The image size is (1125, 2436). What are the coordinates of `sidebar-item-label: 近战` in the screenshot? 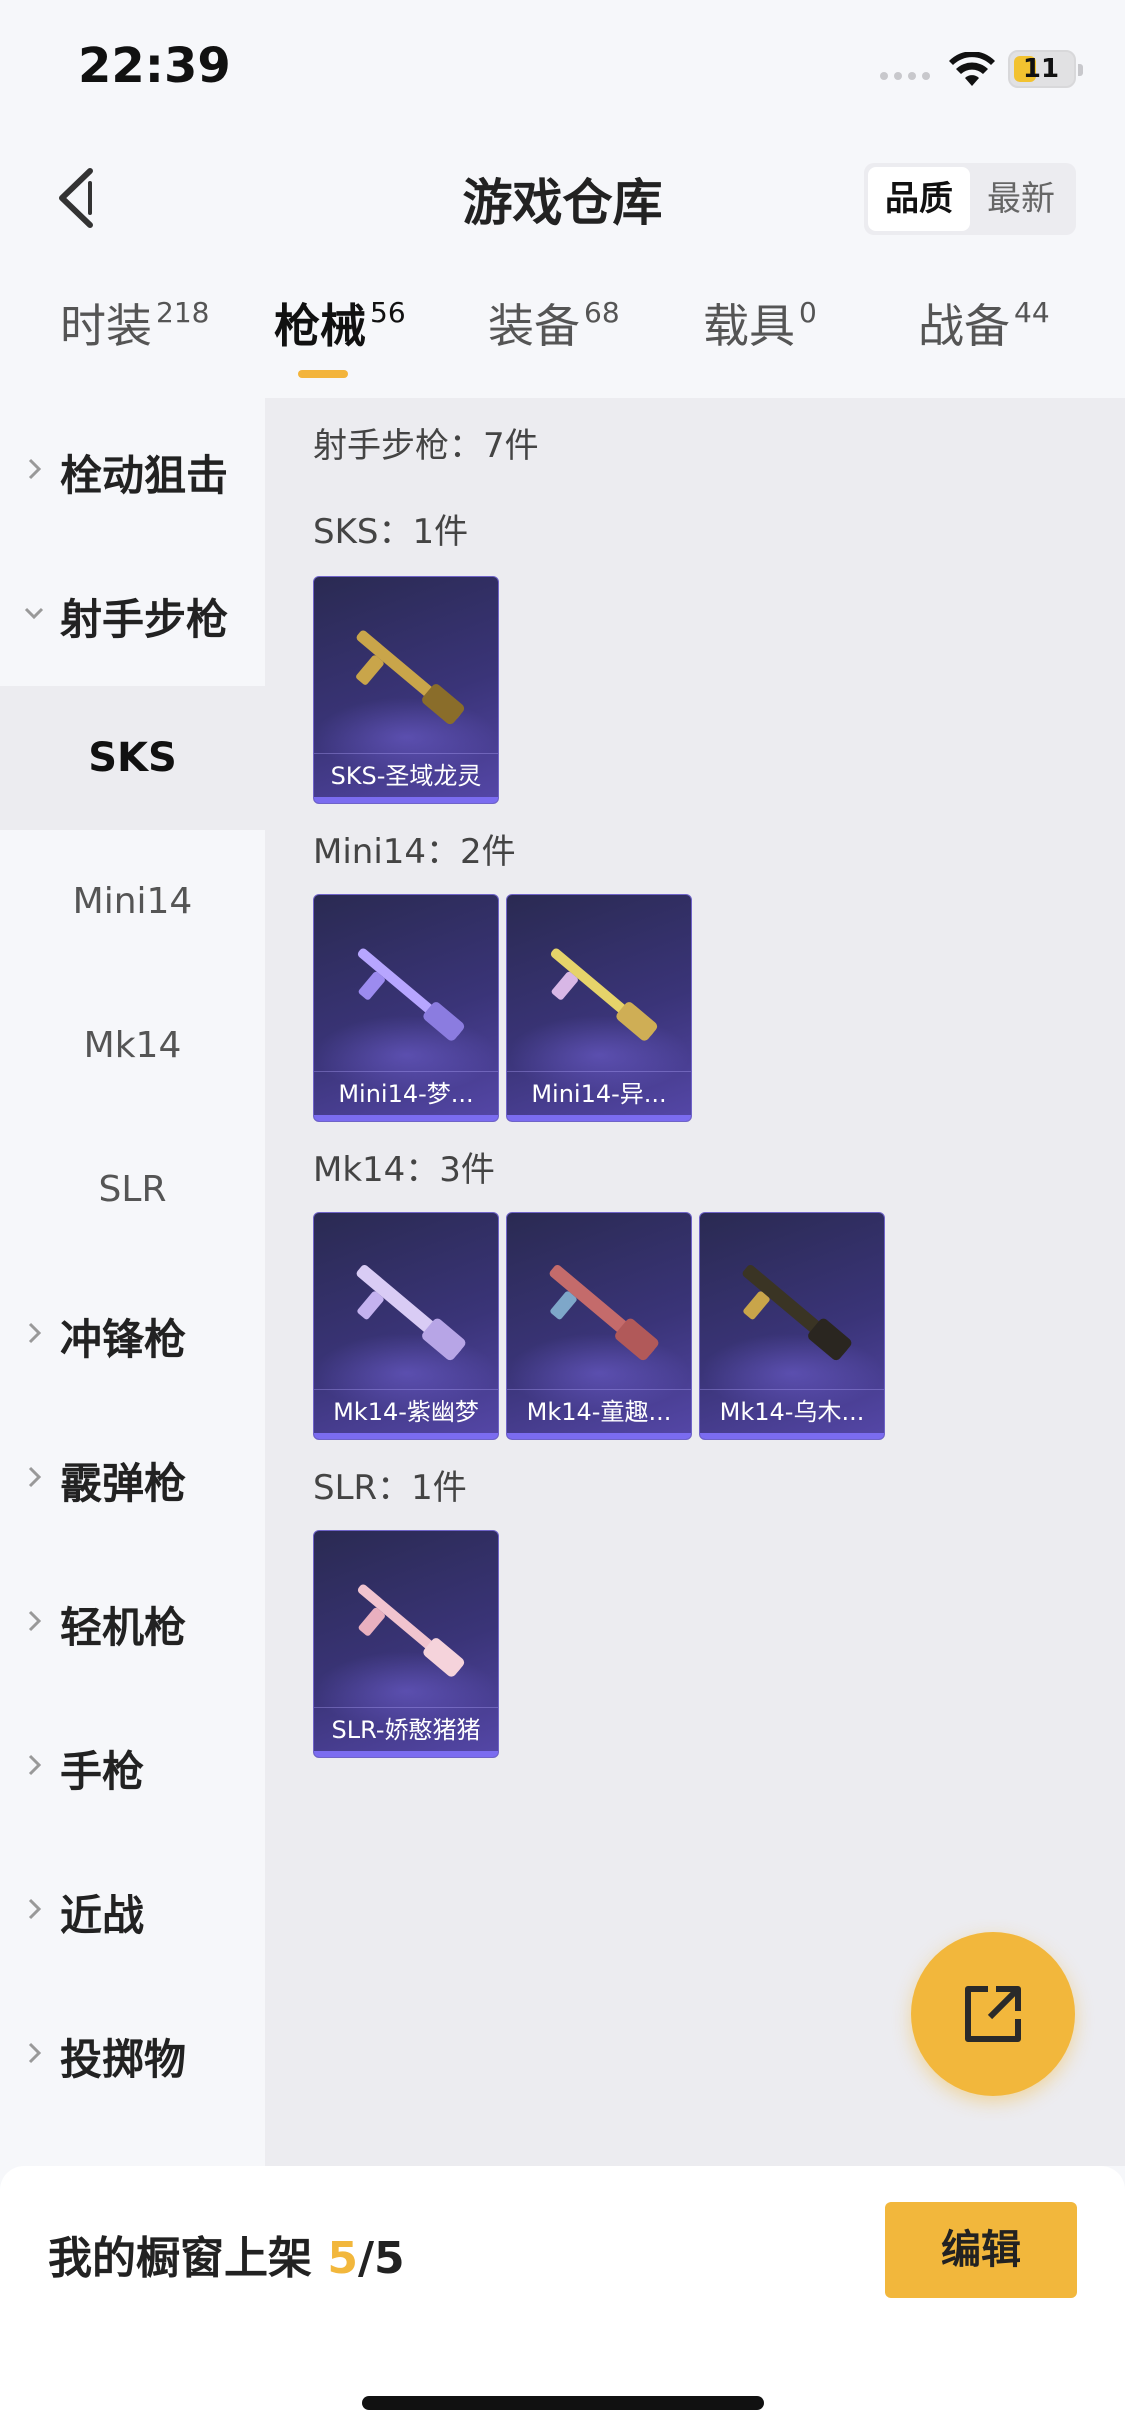 It's located at (102, 1915).